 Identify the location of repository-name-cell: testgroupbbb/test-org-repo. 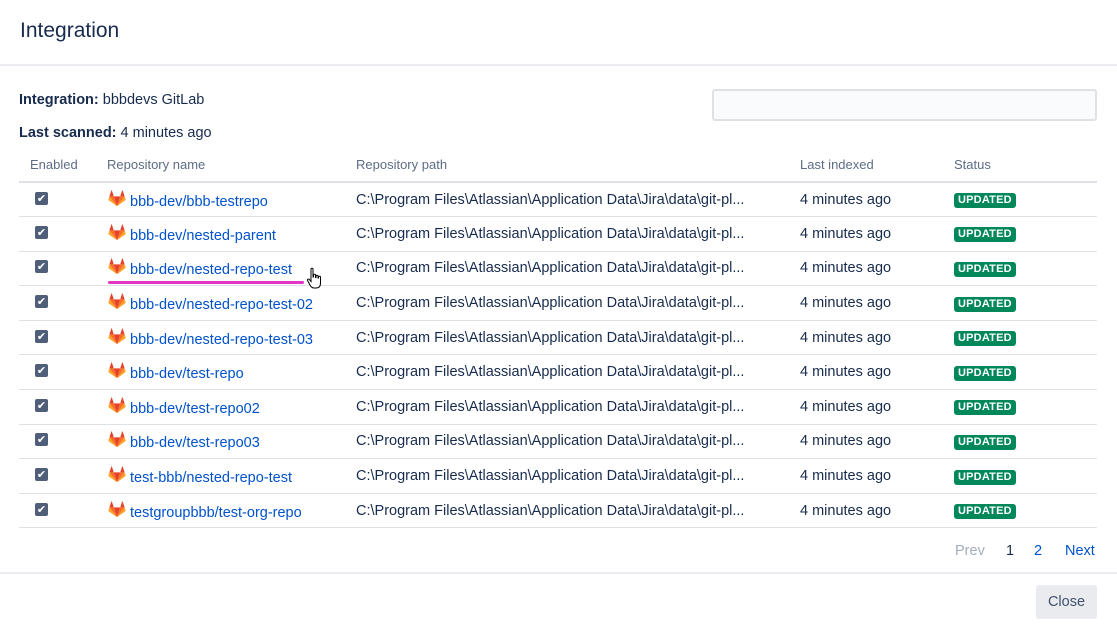
(220, 511).